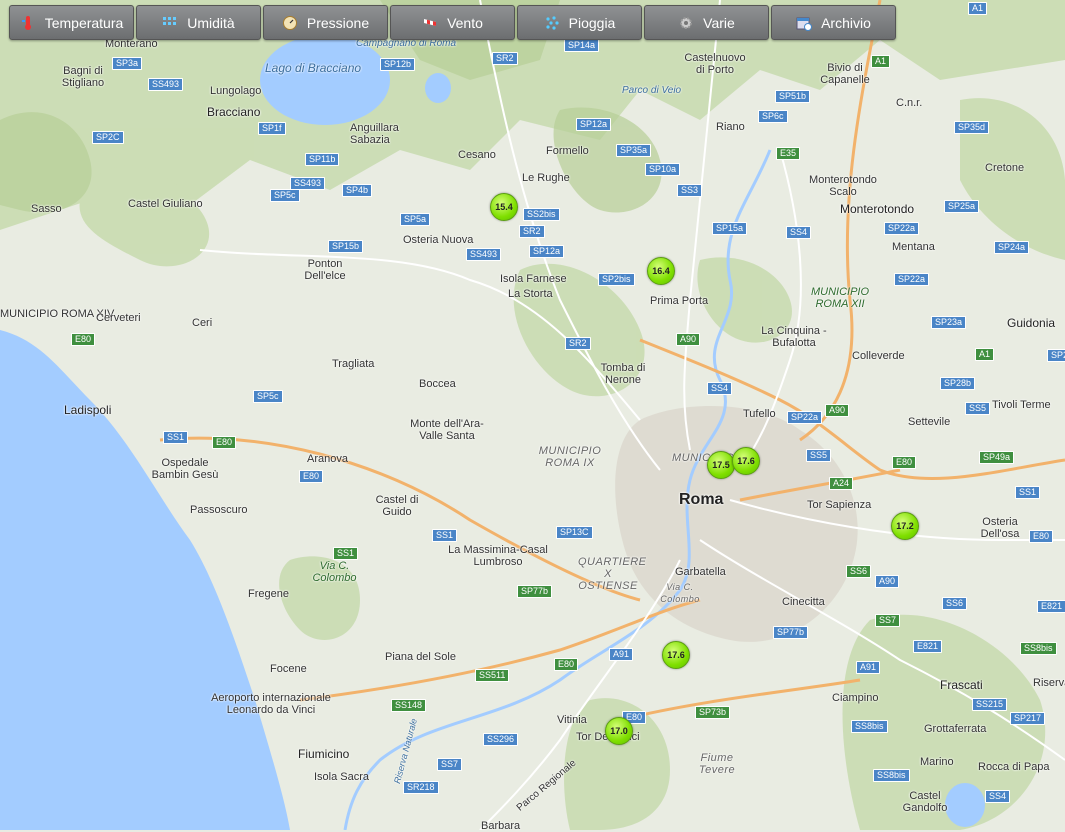  I want to click on place-label: La Storta, so click(530, 294).